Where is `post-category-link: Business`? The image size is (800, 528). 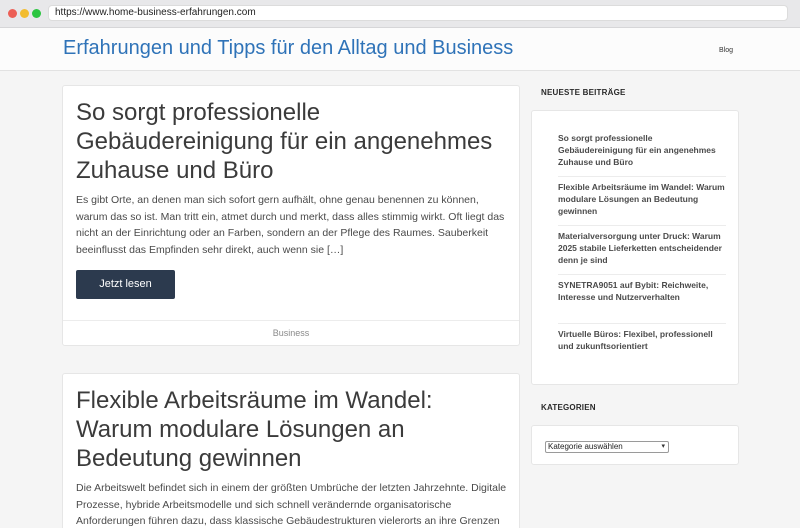
post-category-link: Business is located at coordinates (291, 333).